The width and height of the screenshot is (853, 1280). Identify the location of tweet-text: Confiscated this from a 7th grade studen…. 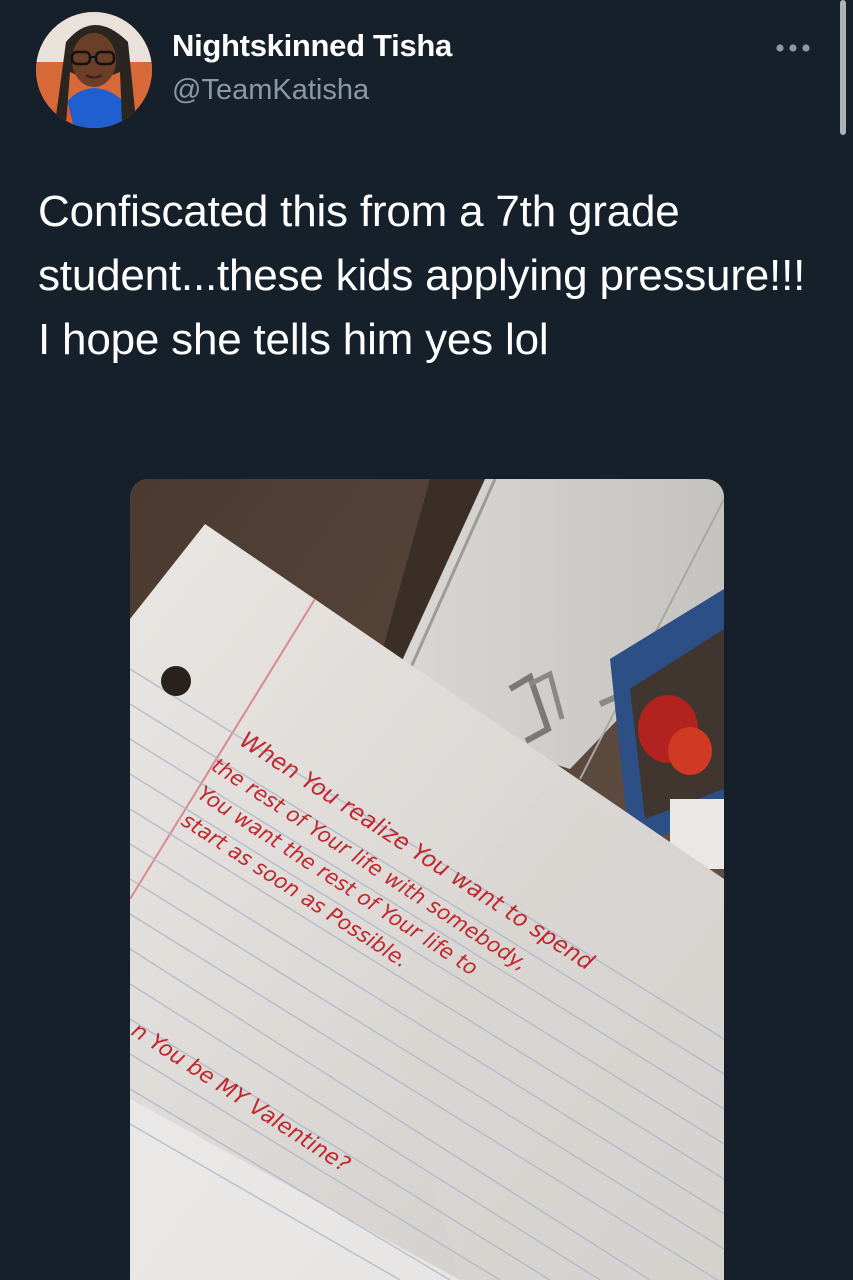
(422, 275).